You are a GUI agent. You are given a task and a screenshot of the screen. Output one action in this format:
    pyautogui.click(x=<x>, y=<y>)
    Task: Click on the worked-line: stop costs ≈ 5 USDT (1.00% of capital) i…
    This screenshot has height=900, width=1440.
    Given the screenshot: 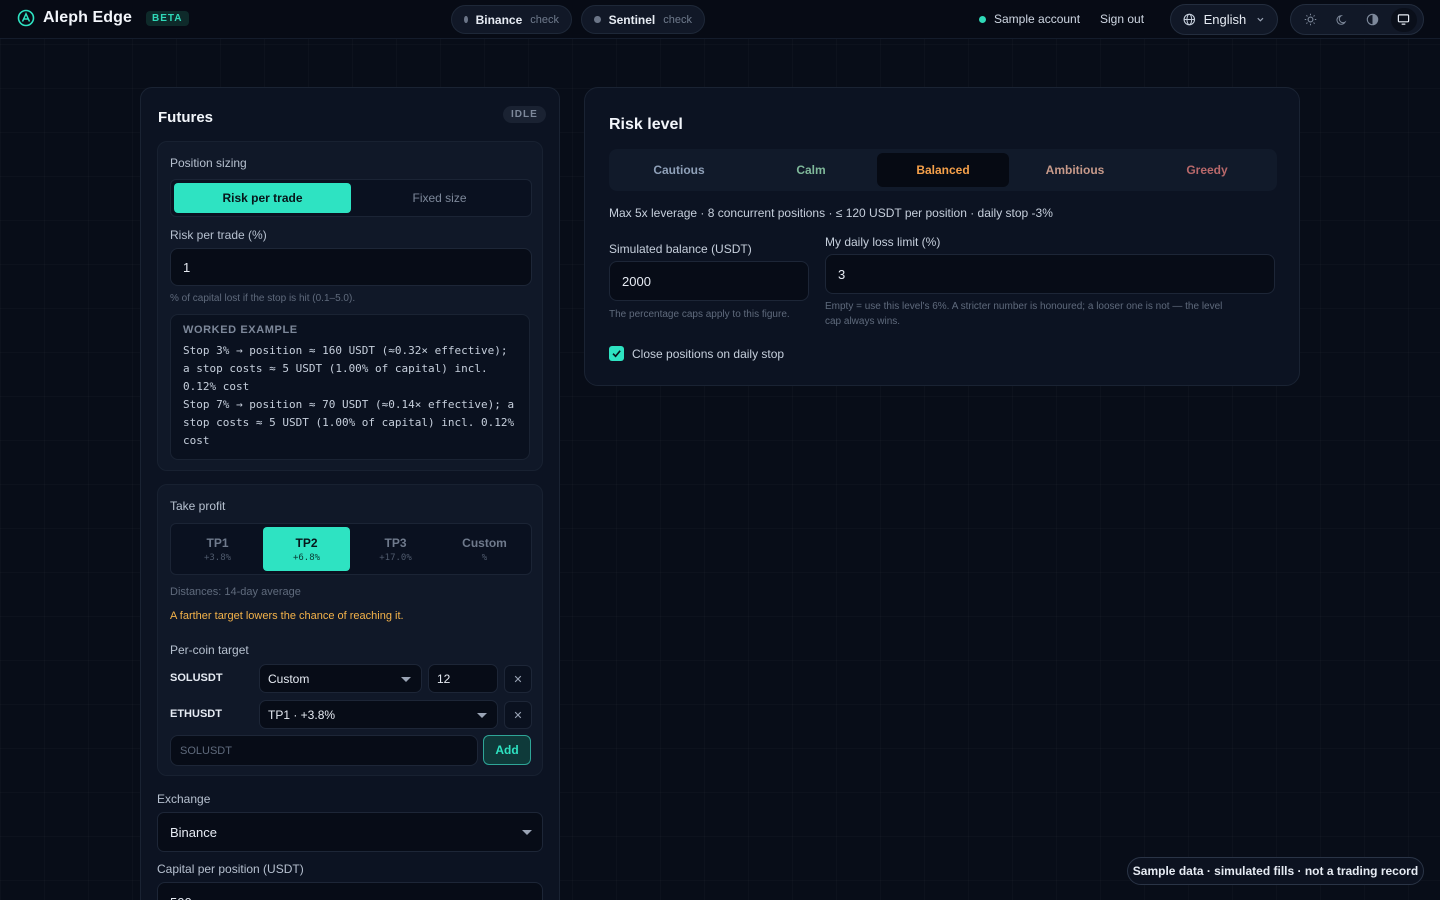 What is the action you would take?
    pyautogui.click(x=349, y=422)
    